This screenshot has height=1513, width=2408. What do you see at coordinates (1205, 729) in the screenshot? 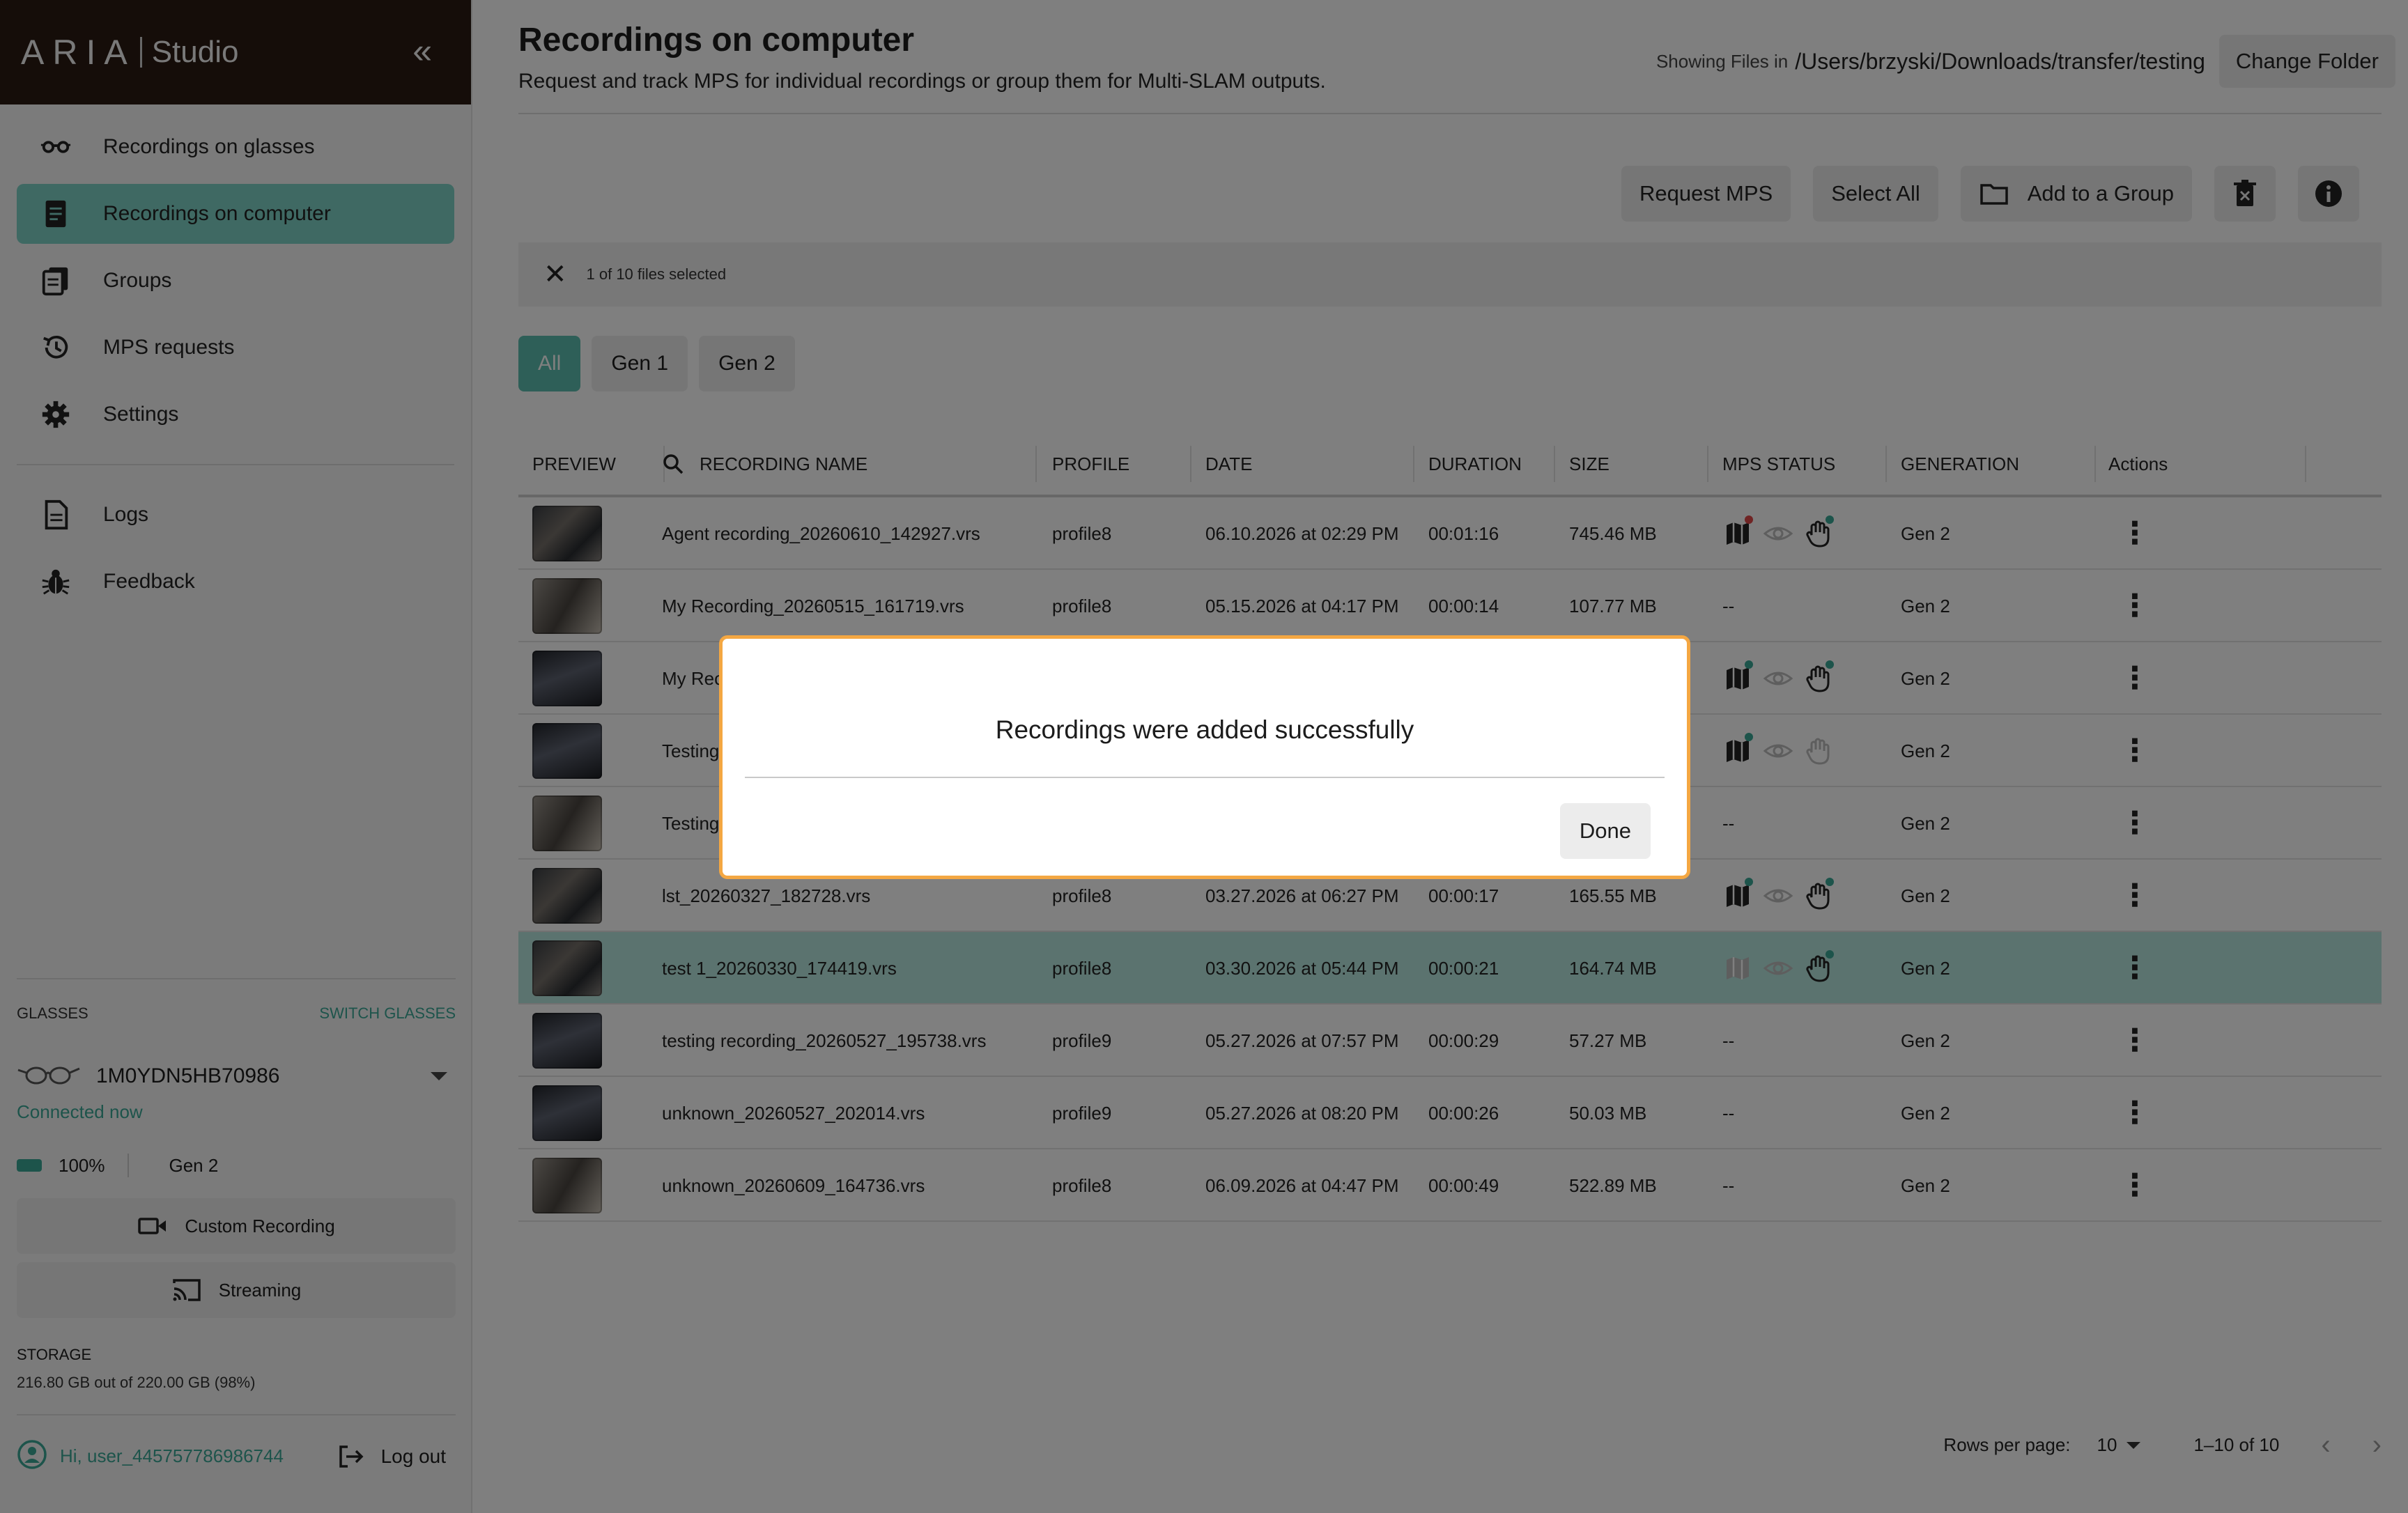
I see `dialog-message: Recordings were added successfully` at bounding box center [1205, 729].